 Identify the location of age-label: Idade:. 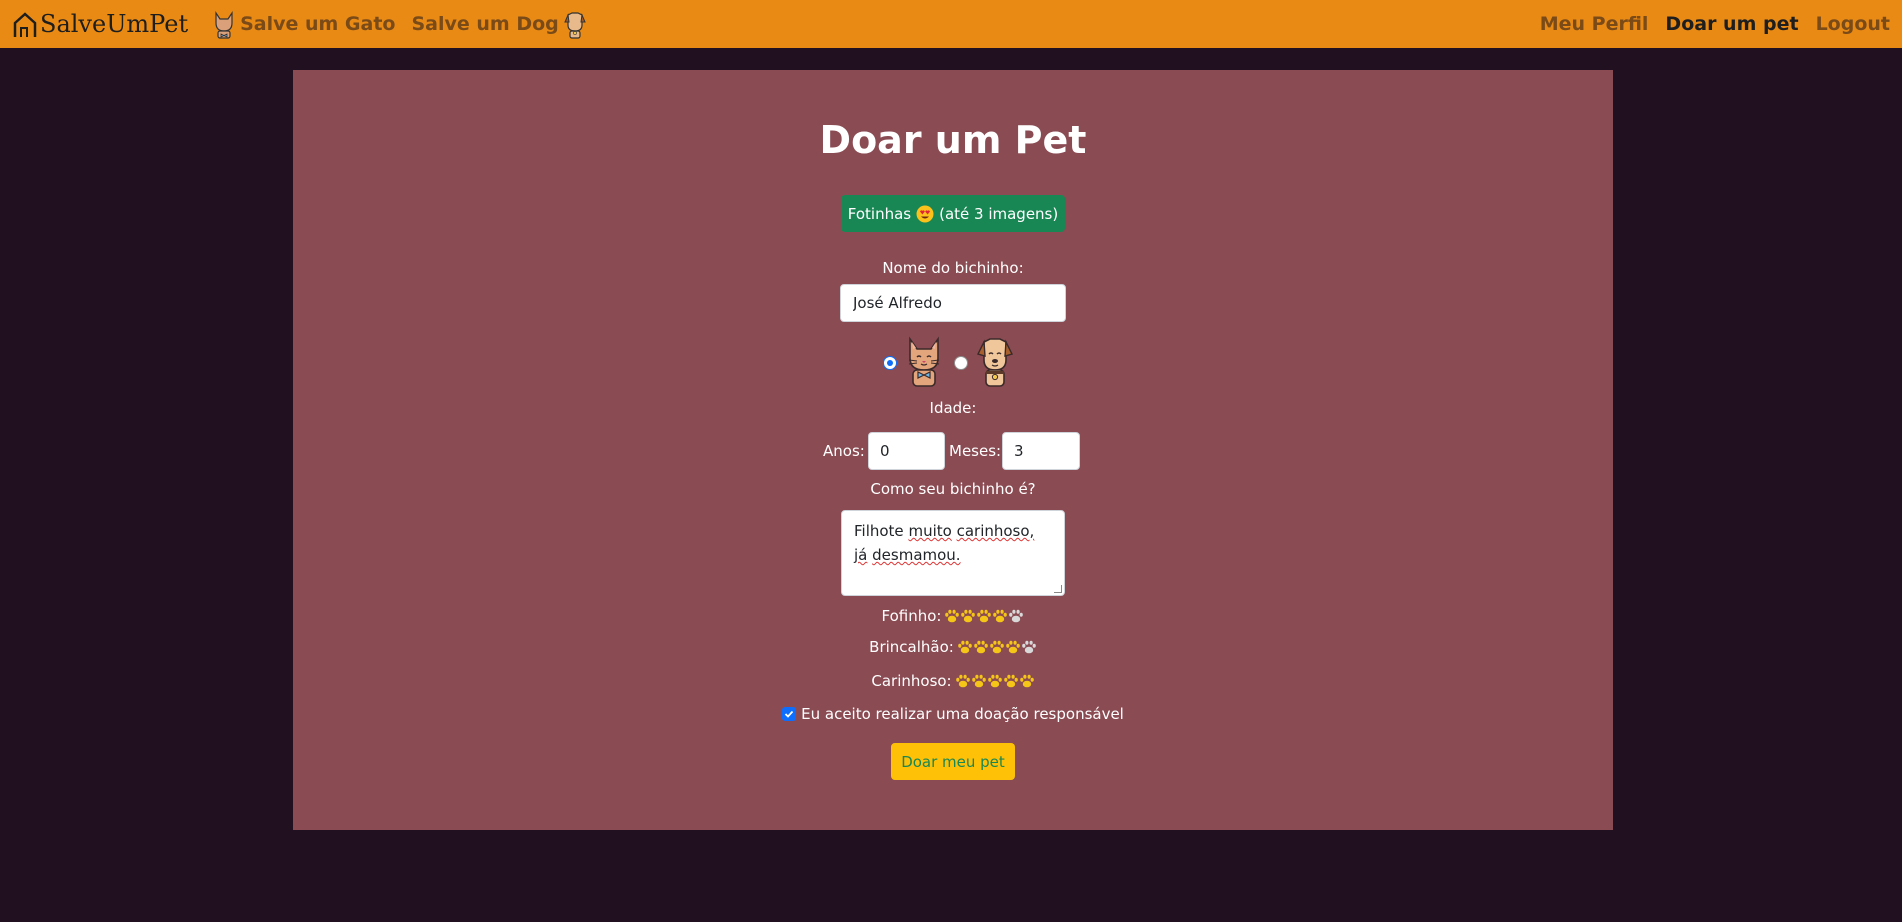
(953, 408).